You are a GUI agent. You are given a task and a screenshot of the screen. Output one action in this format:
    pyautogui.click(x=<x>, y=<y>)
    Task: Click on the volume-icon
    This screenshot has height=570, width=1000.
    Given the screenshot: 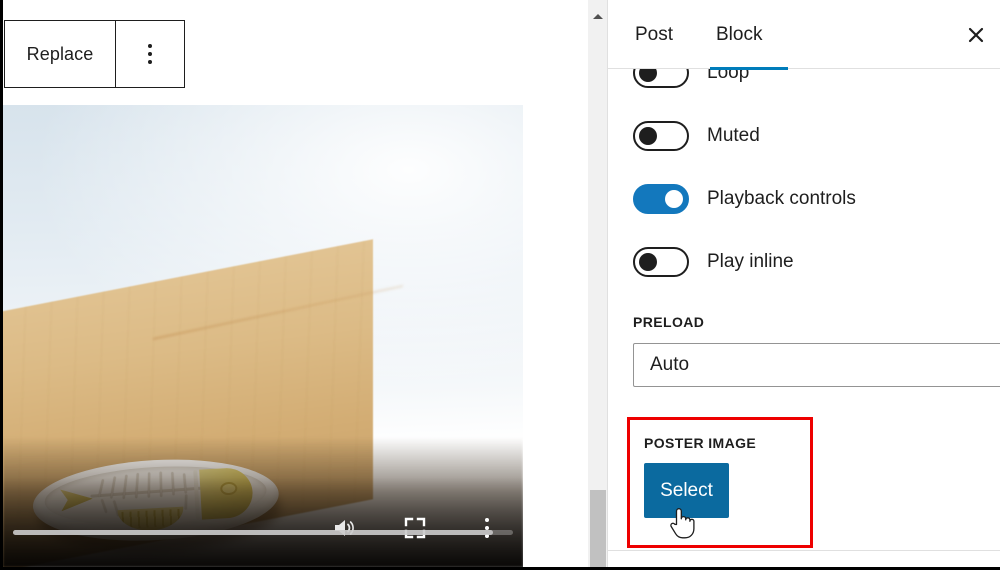 What is the action you would take?
    pyautogui.click(x=344, y=528)
    